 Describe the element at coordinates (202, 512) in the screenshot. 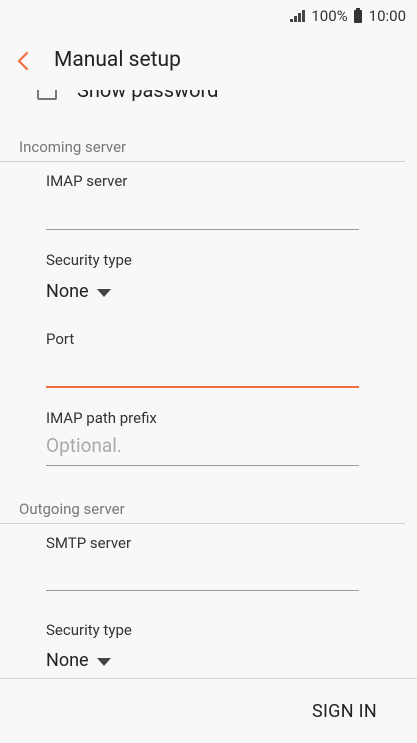

I see `outgoing-server-header: Outgoing server` at that location.